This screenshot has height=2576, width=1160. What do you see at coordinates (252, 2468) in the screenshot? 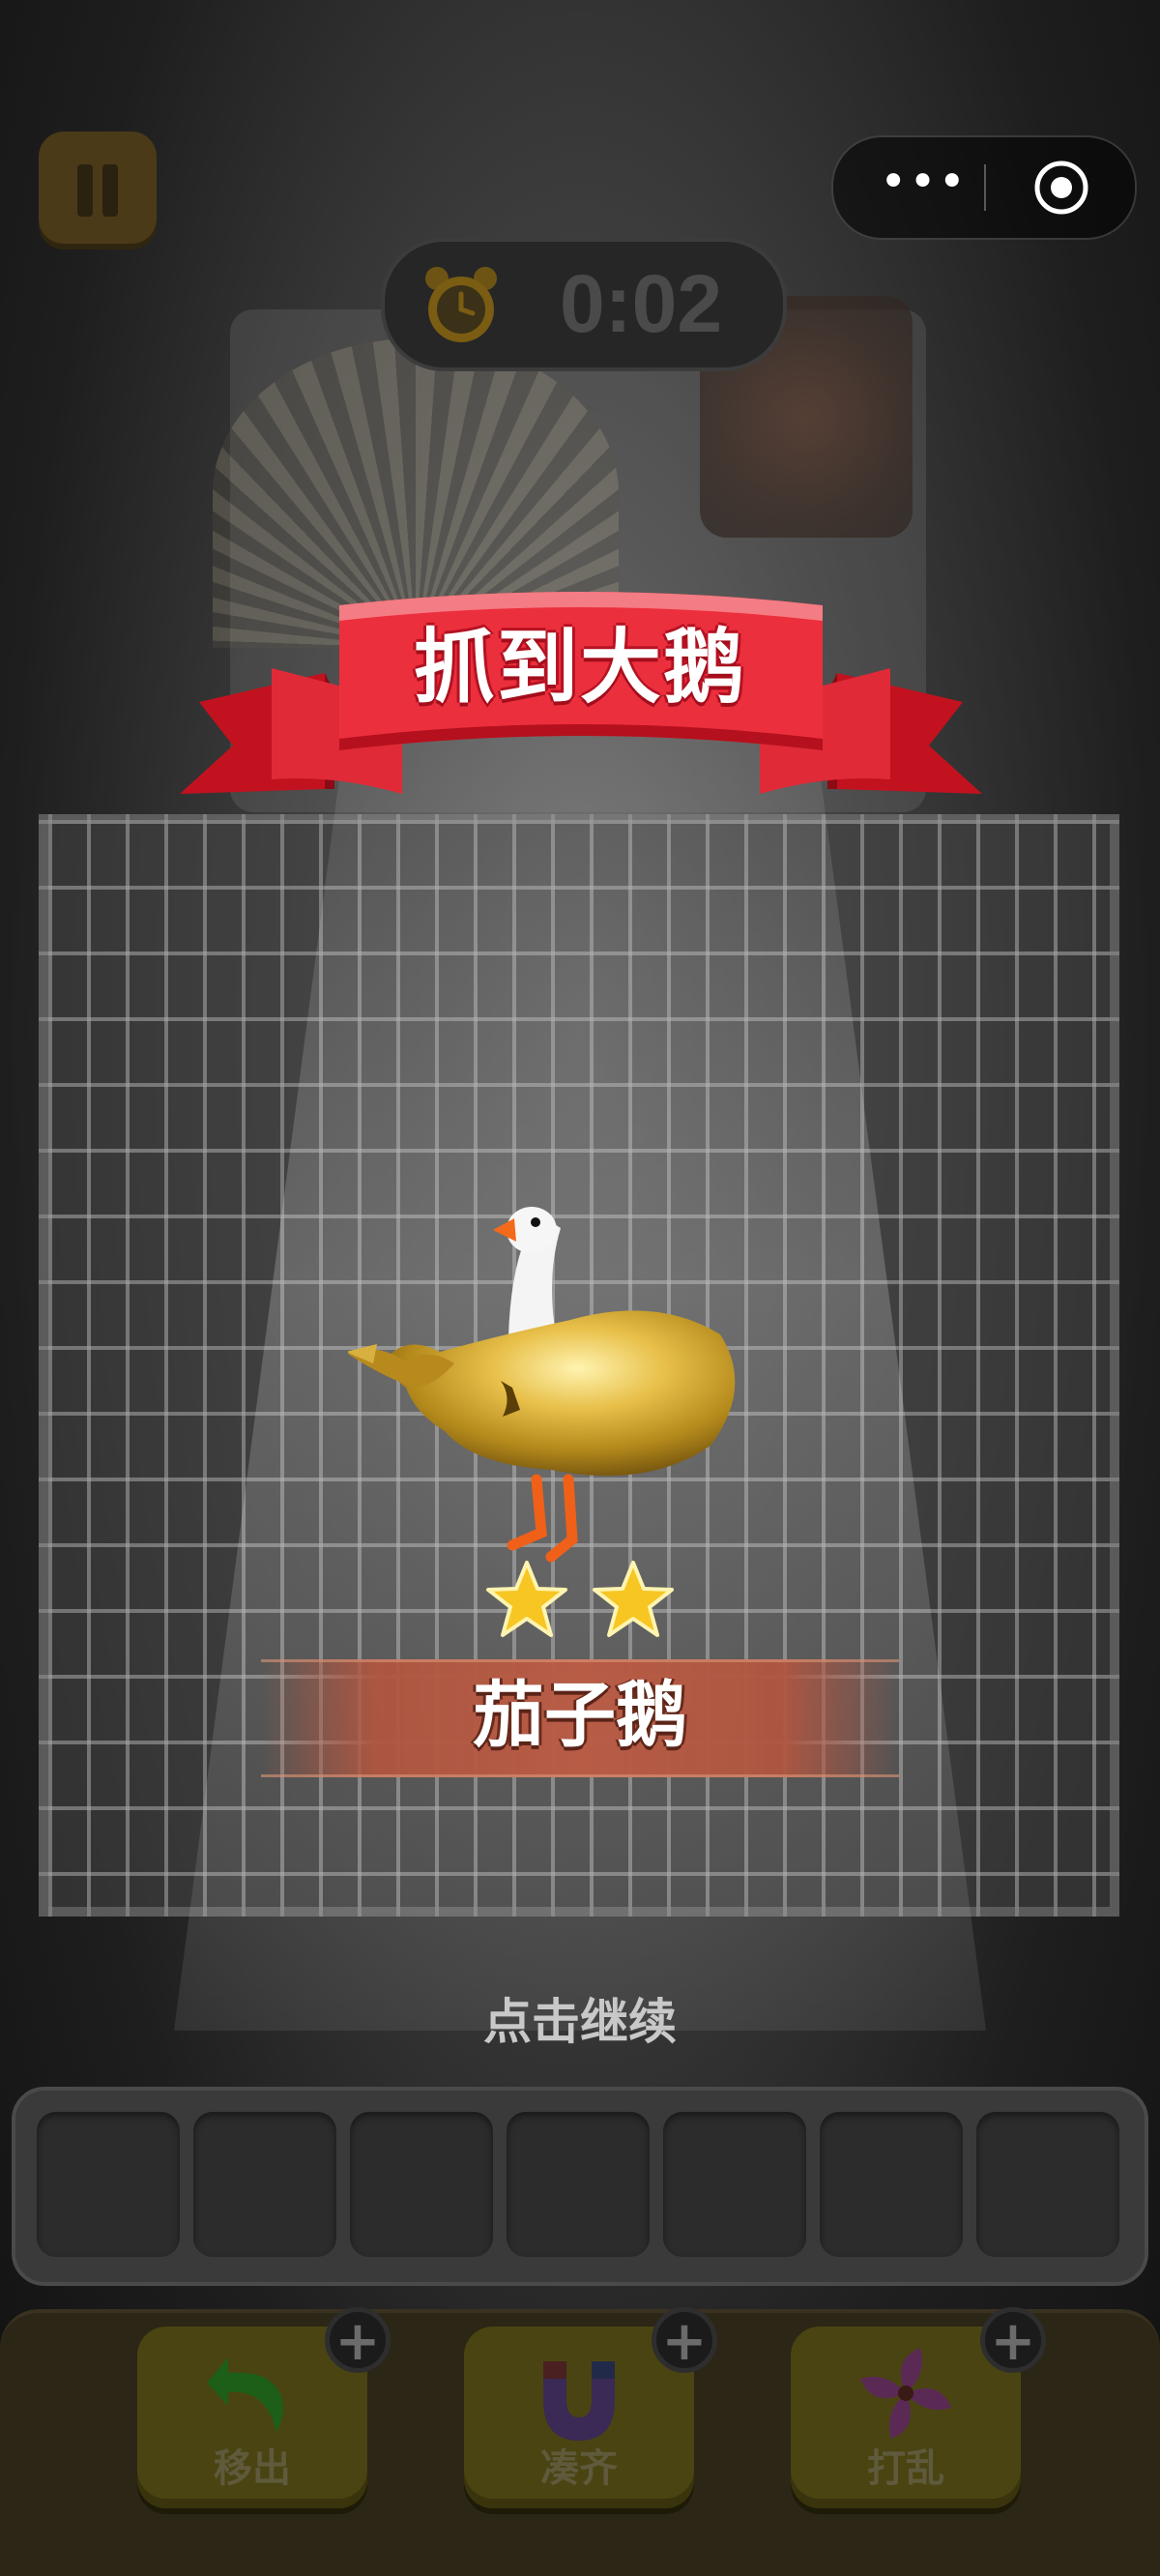
I see `tool-label: 移出` at bounding box center [252, 2468].